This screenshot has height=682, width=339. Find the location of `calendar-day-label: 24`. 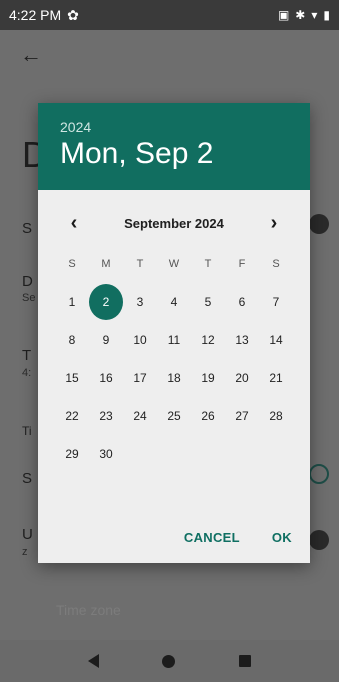

calendar-day-label: 24 is located at coordinates (140, 416).